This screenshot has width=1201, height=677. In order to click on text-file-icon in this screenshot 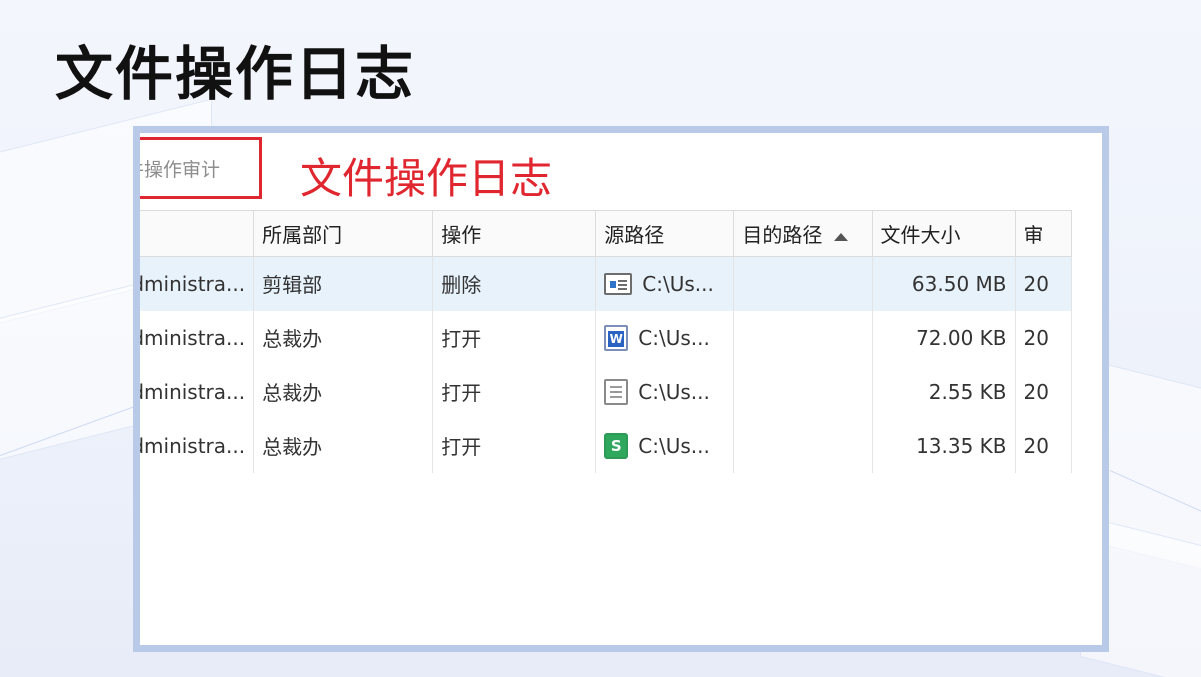, I will do `click(616, 391)`.